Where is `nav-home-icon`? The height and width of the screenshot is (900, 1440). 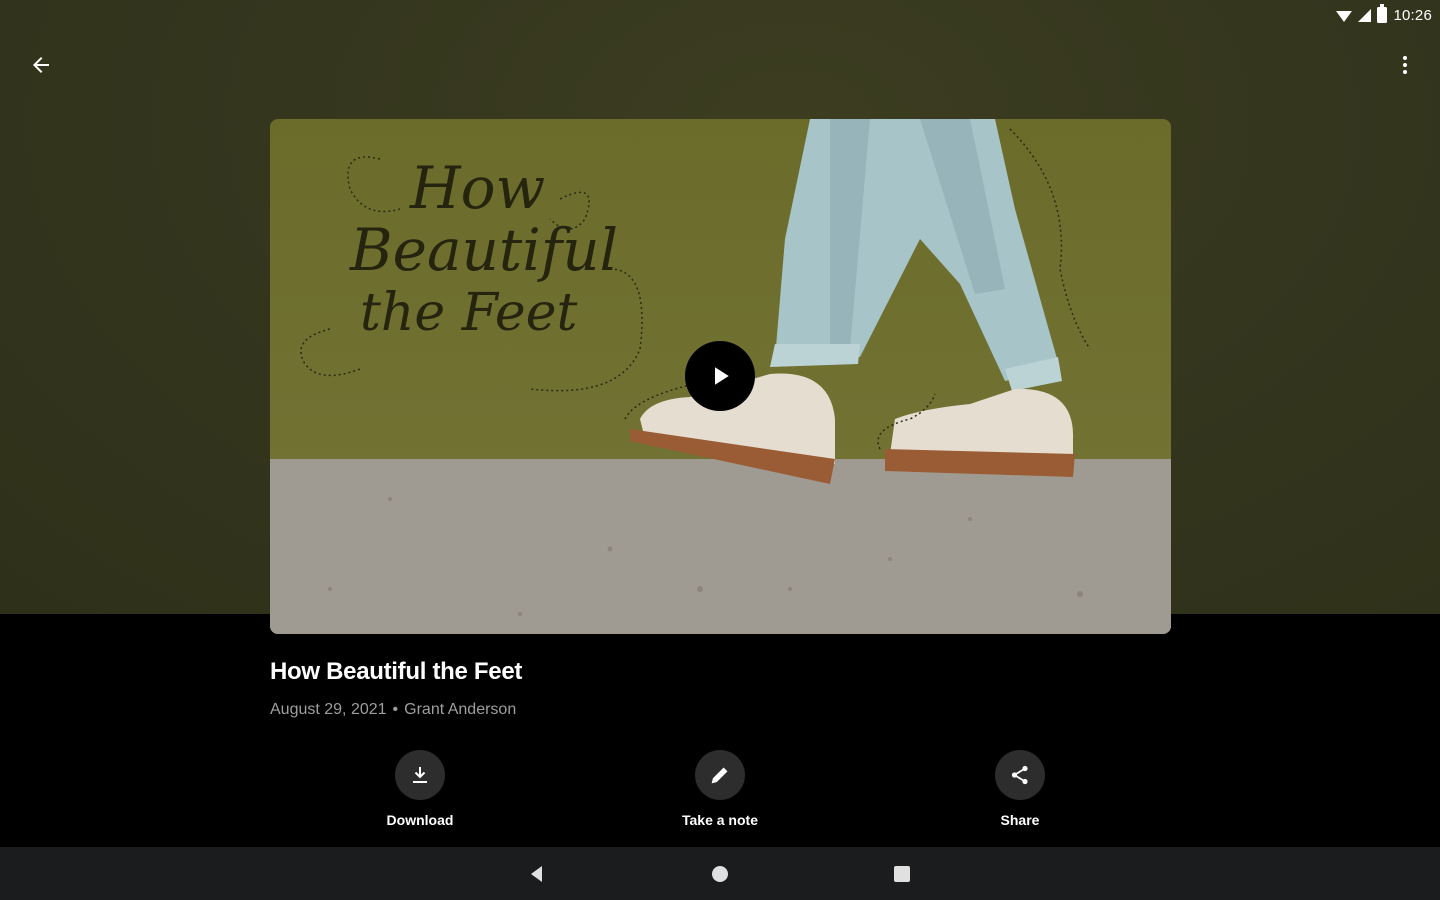
nav-home-icon is located at coordinates (720, 874).